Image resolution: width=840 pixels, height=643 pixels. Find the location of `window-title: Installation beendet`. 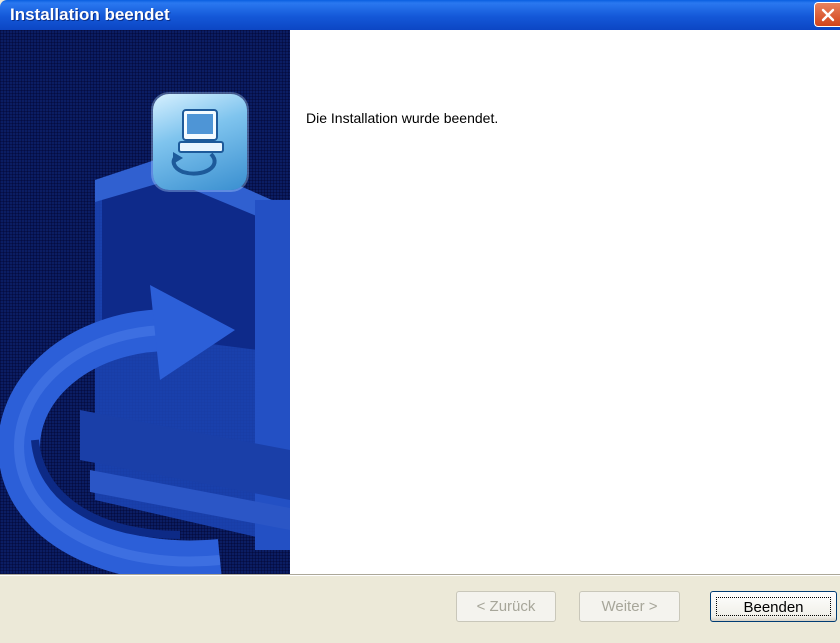

window-title: Installation beendet is located at coordinates (90, 14).